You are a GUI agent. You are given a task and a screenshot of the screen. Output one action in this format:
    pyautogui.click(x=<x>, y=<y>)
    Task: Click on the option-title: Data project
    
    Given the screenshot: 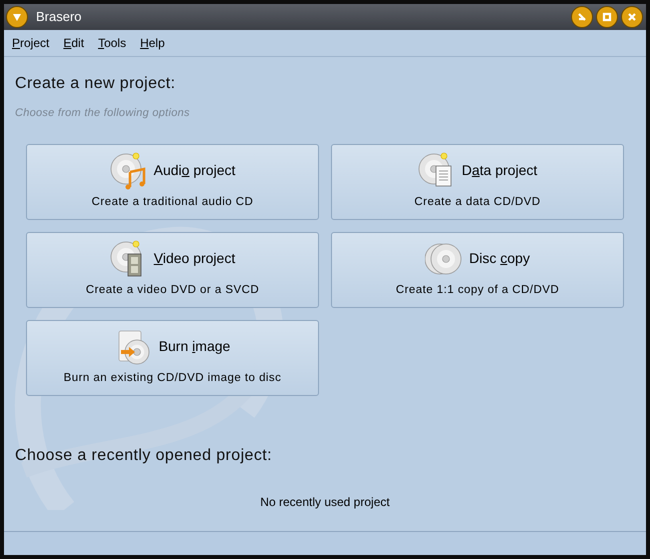 What is the action you would take?
    pyautogui.click(x=500, y=170)
    